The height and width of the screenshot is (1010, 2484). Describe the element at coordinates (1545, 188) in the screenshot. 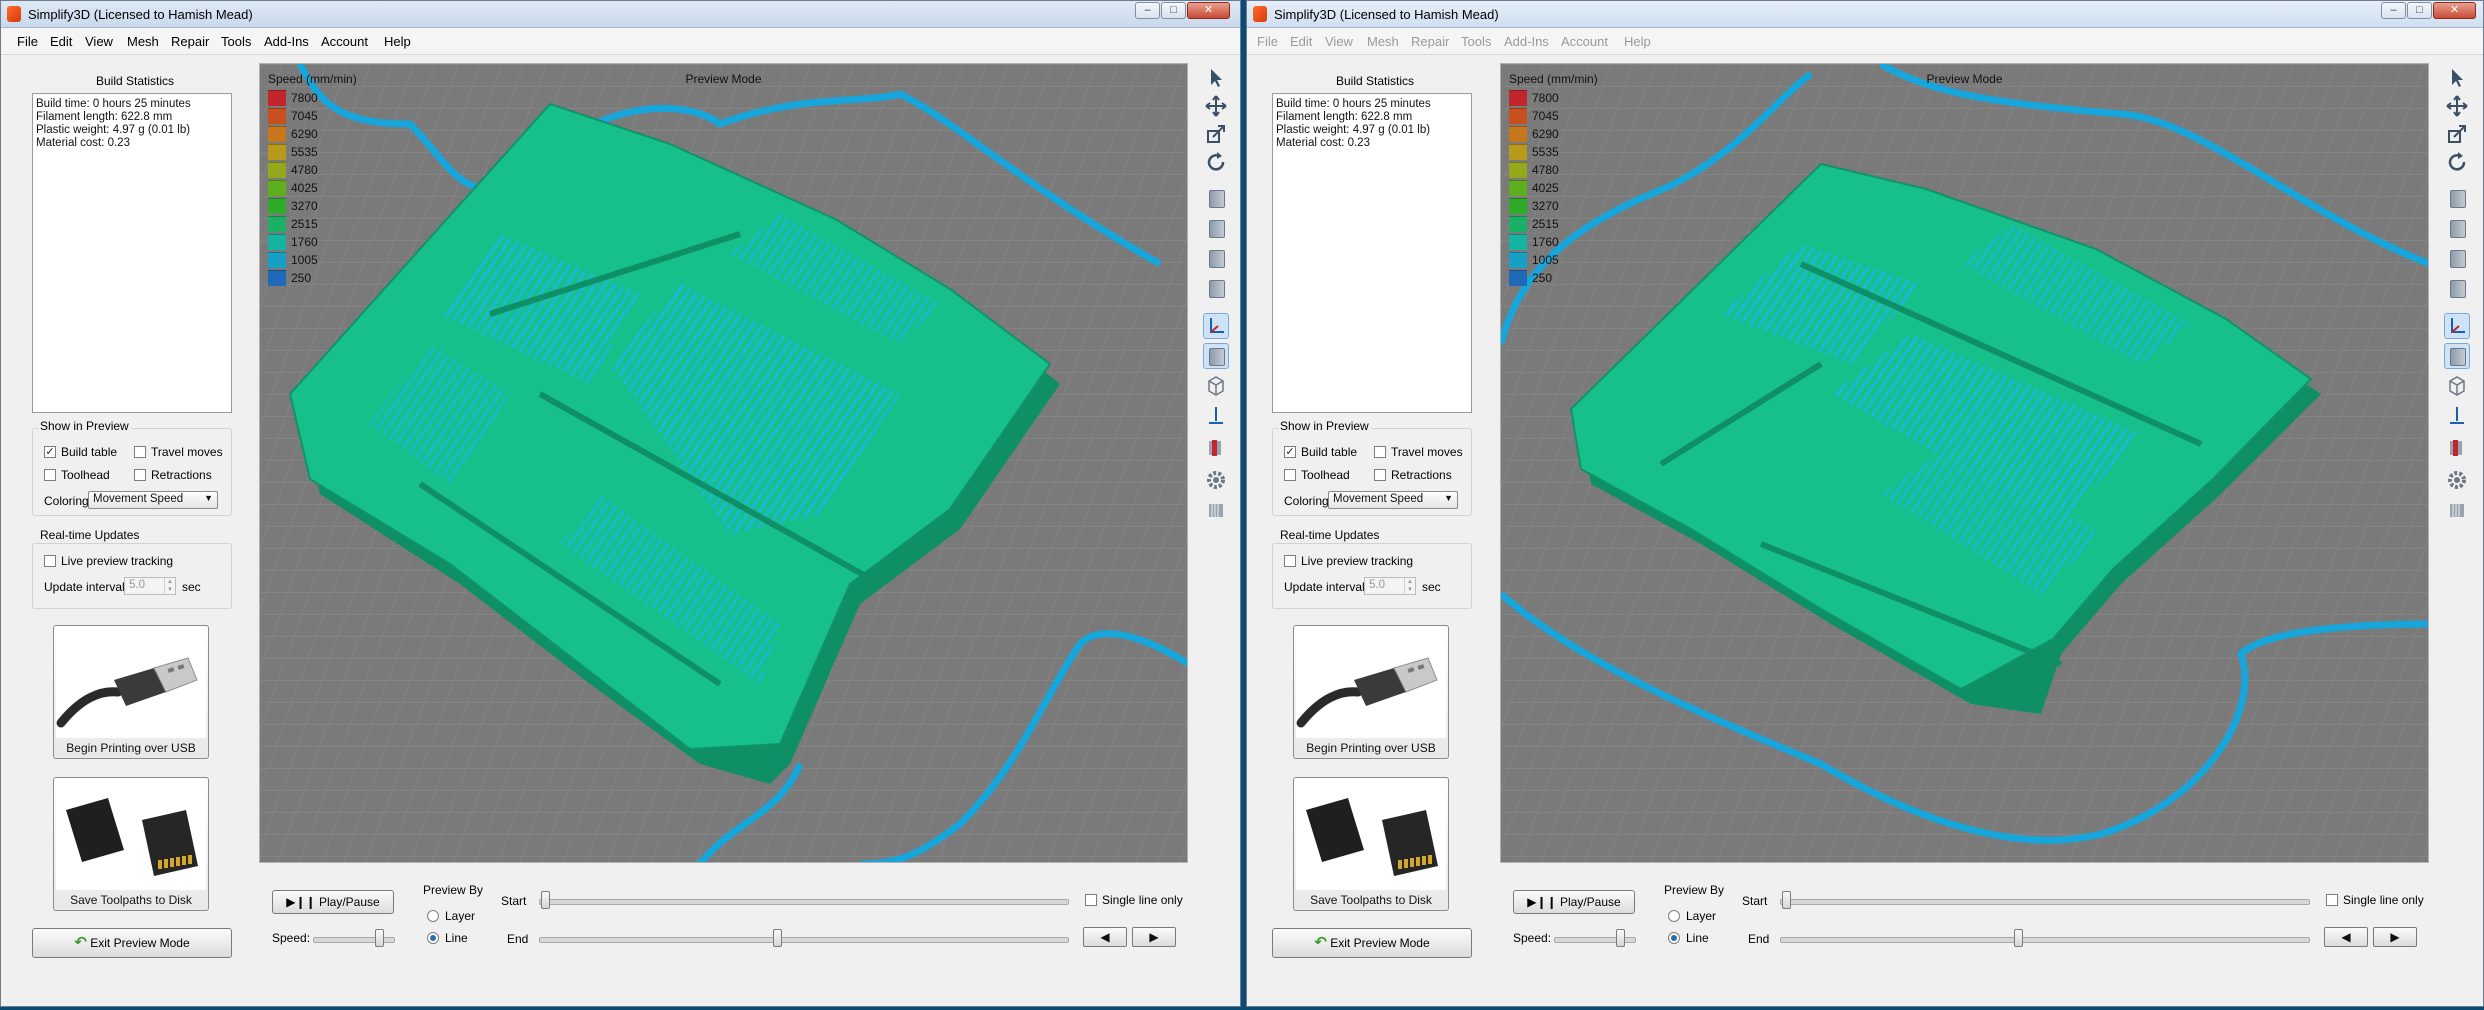

I see `legend-value: 4025` at that location.